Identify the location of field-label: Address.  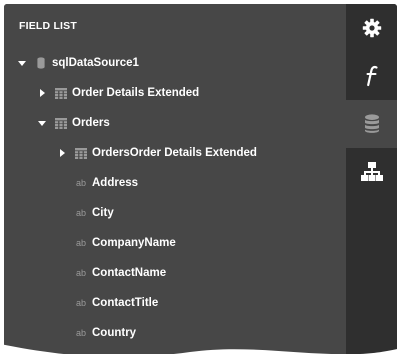
(115, 183).